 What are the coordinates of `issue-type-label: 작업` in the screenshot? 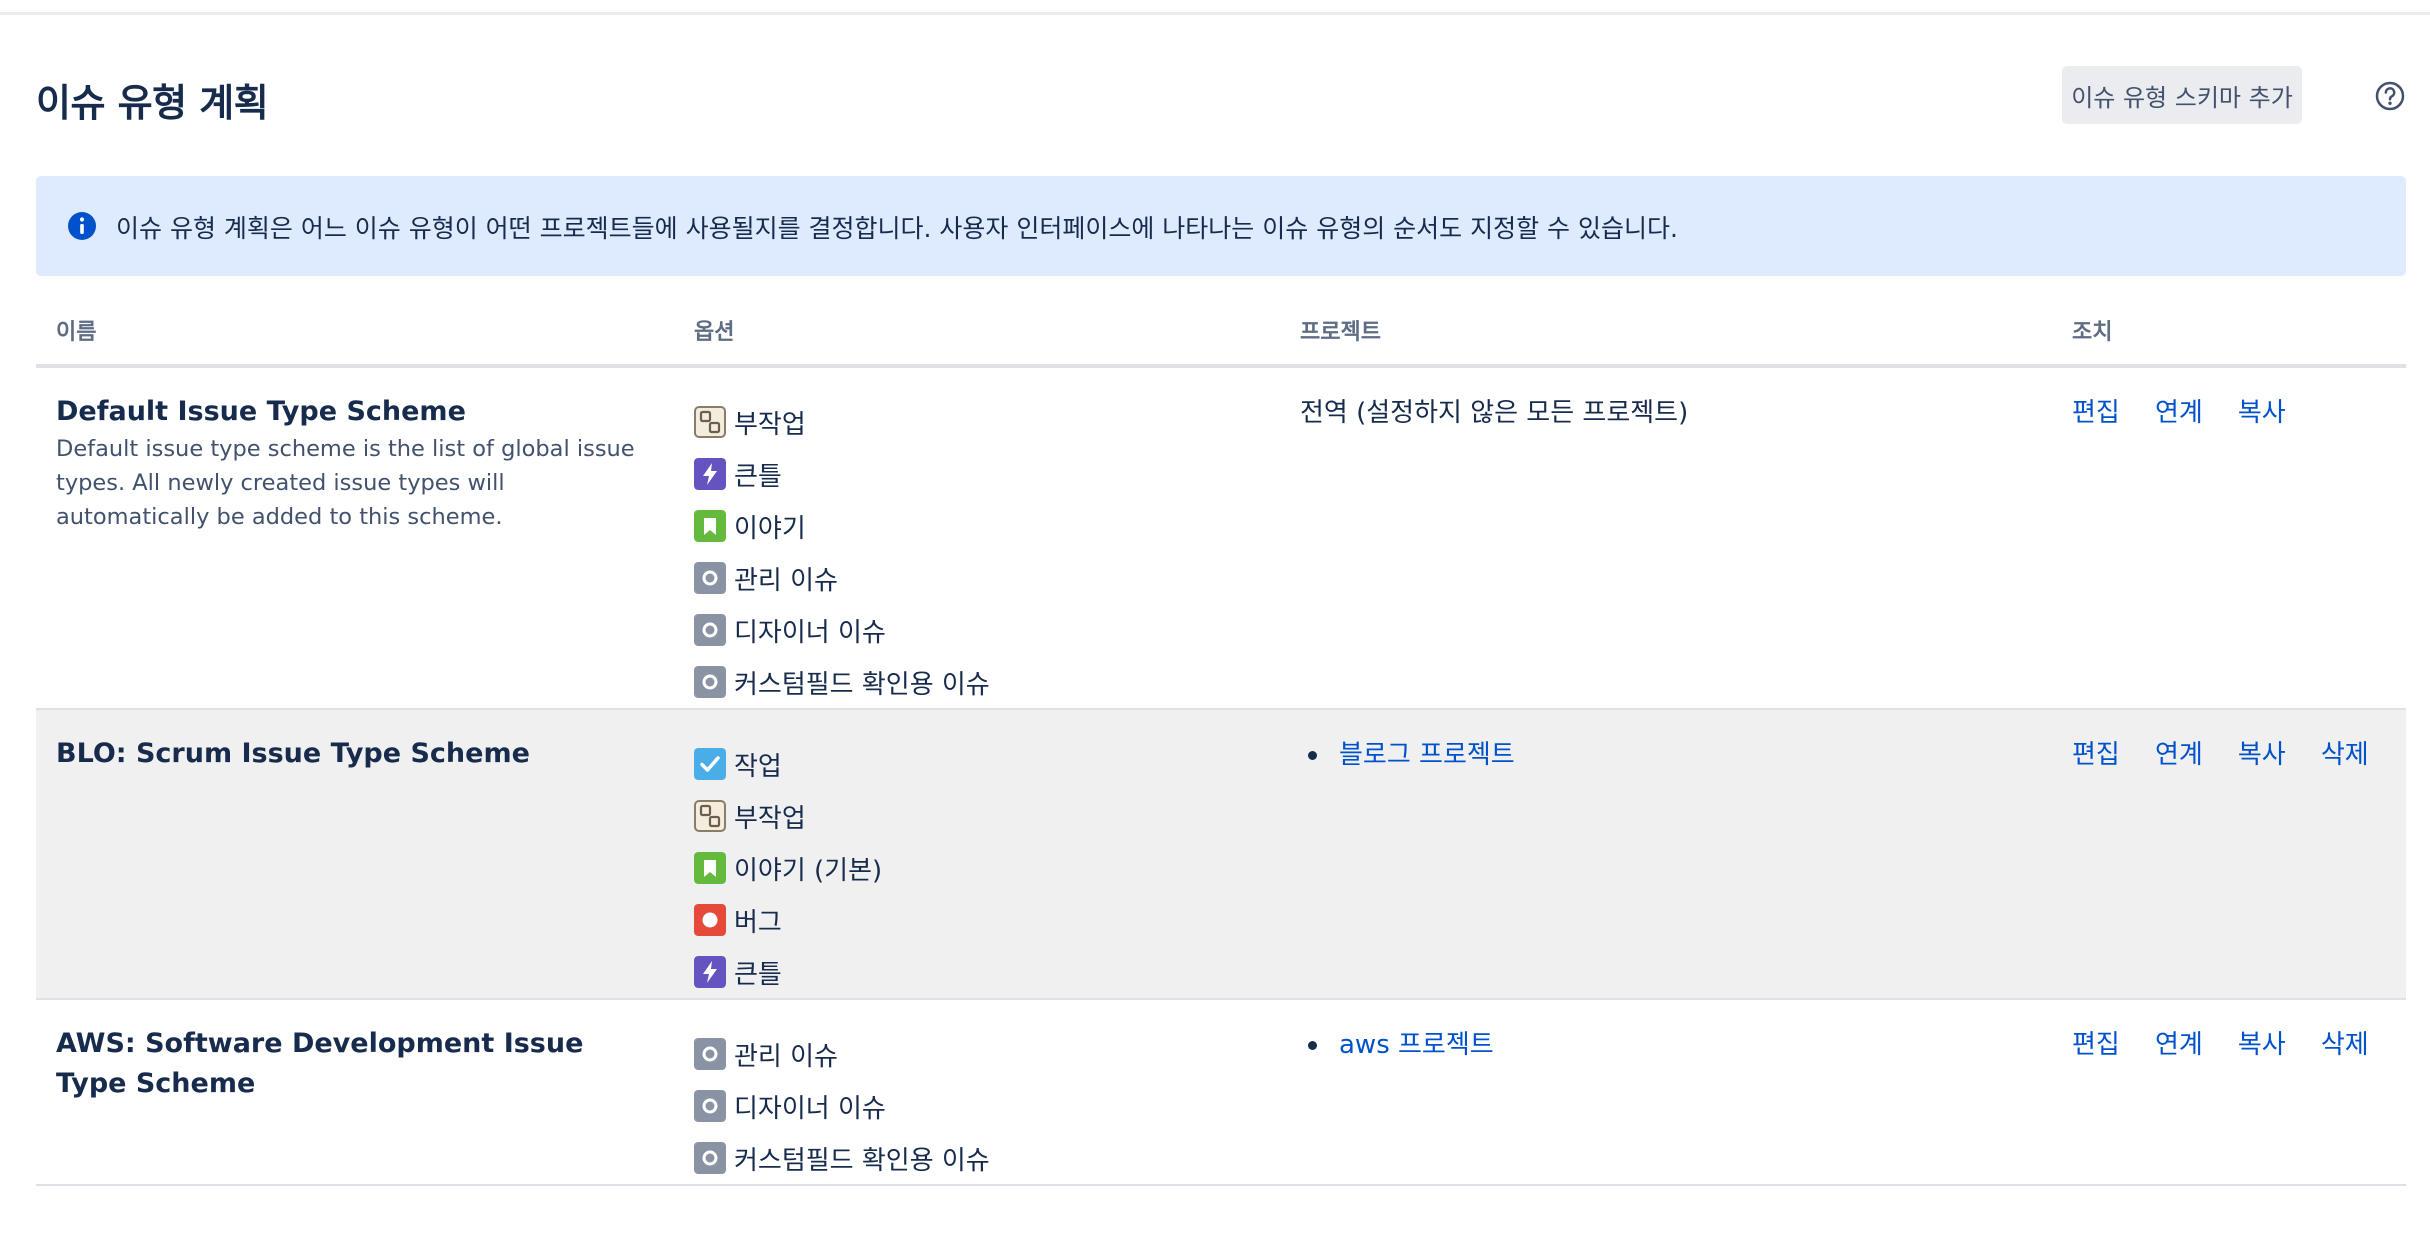 It's located at (758, 766).